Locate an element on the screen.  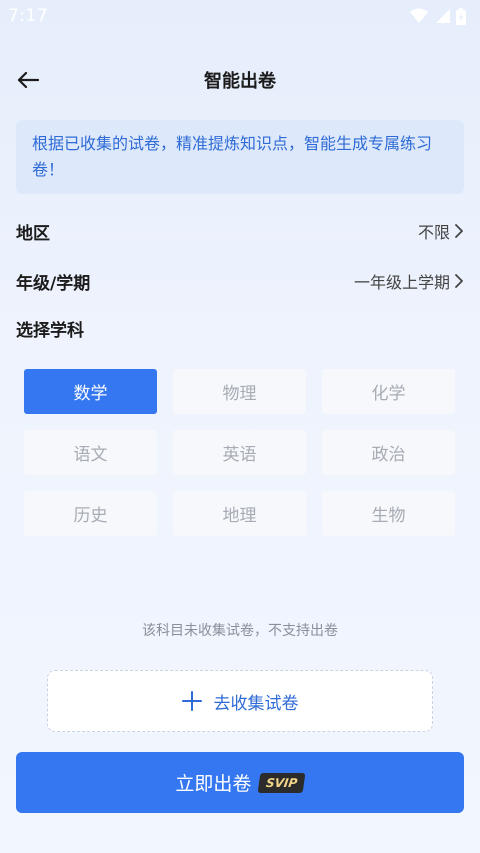
subject-option: 生物 is located at coordinates (388, 513).